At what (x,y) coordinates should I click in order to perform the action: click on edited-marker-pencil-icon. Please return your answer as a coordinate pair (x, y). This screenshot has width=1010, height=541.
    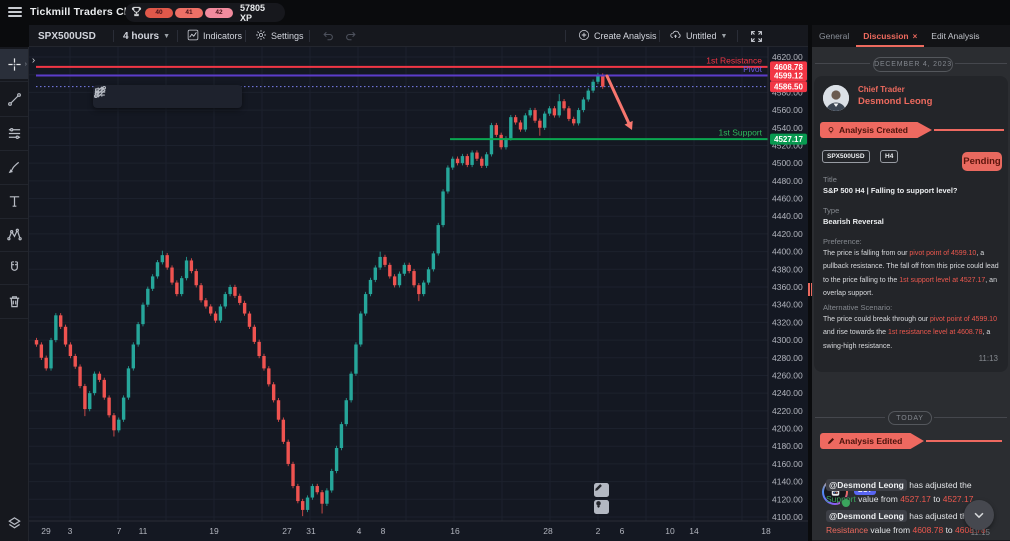
    Looking at the image, I should click on (601, 490).